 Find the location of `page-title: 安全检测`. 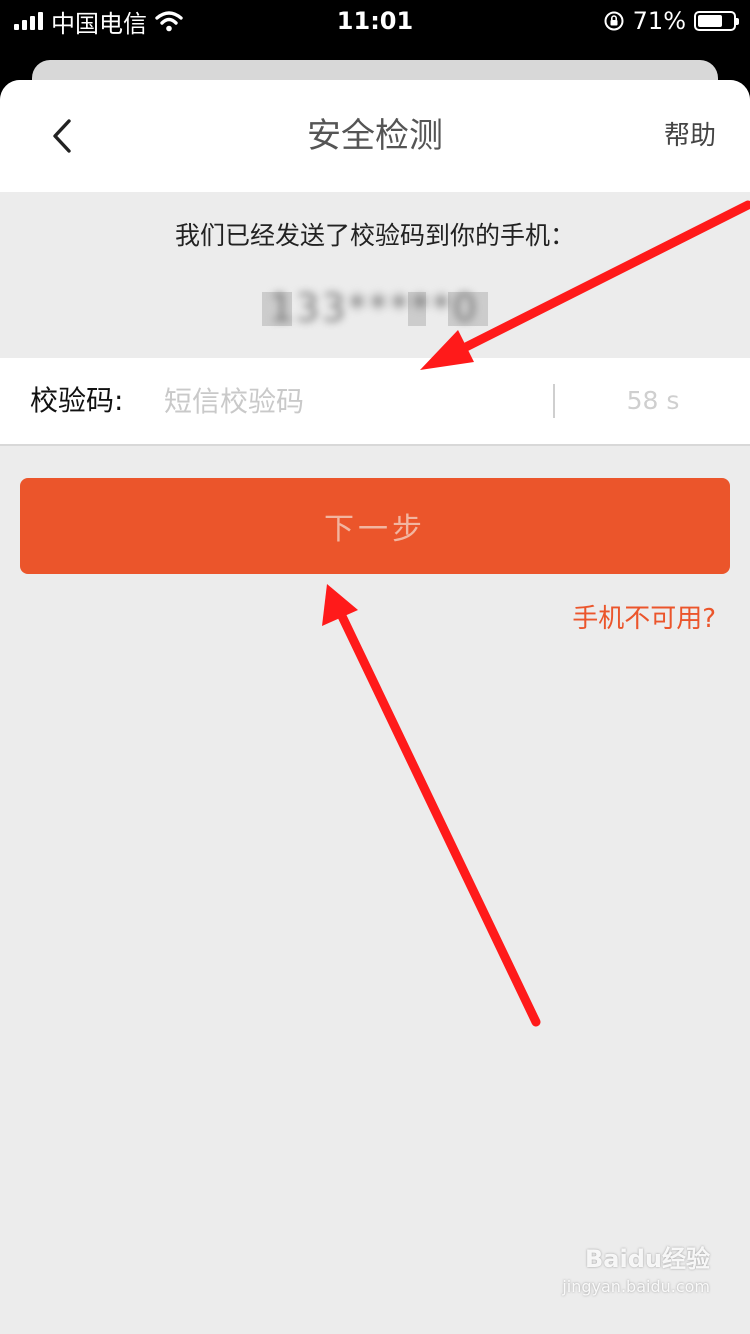

page-title: 安全检测 is located at coordinates (375, 136).